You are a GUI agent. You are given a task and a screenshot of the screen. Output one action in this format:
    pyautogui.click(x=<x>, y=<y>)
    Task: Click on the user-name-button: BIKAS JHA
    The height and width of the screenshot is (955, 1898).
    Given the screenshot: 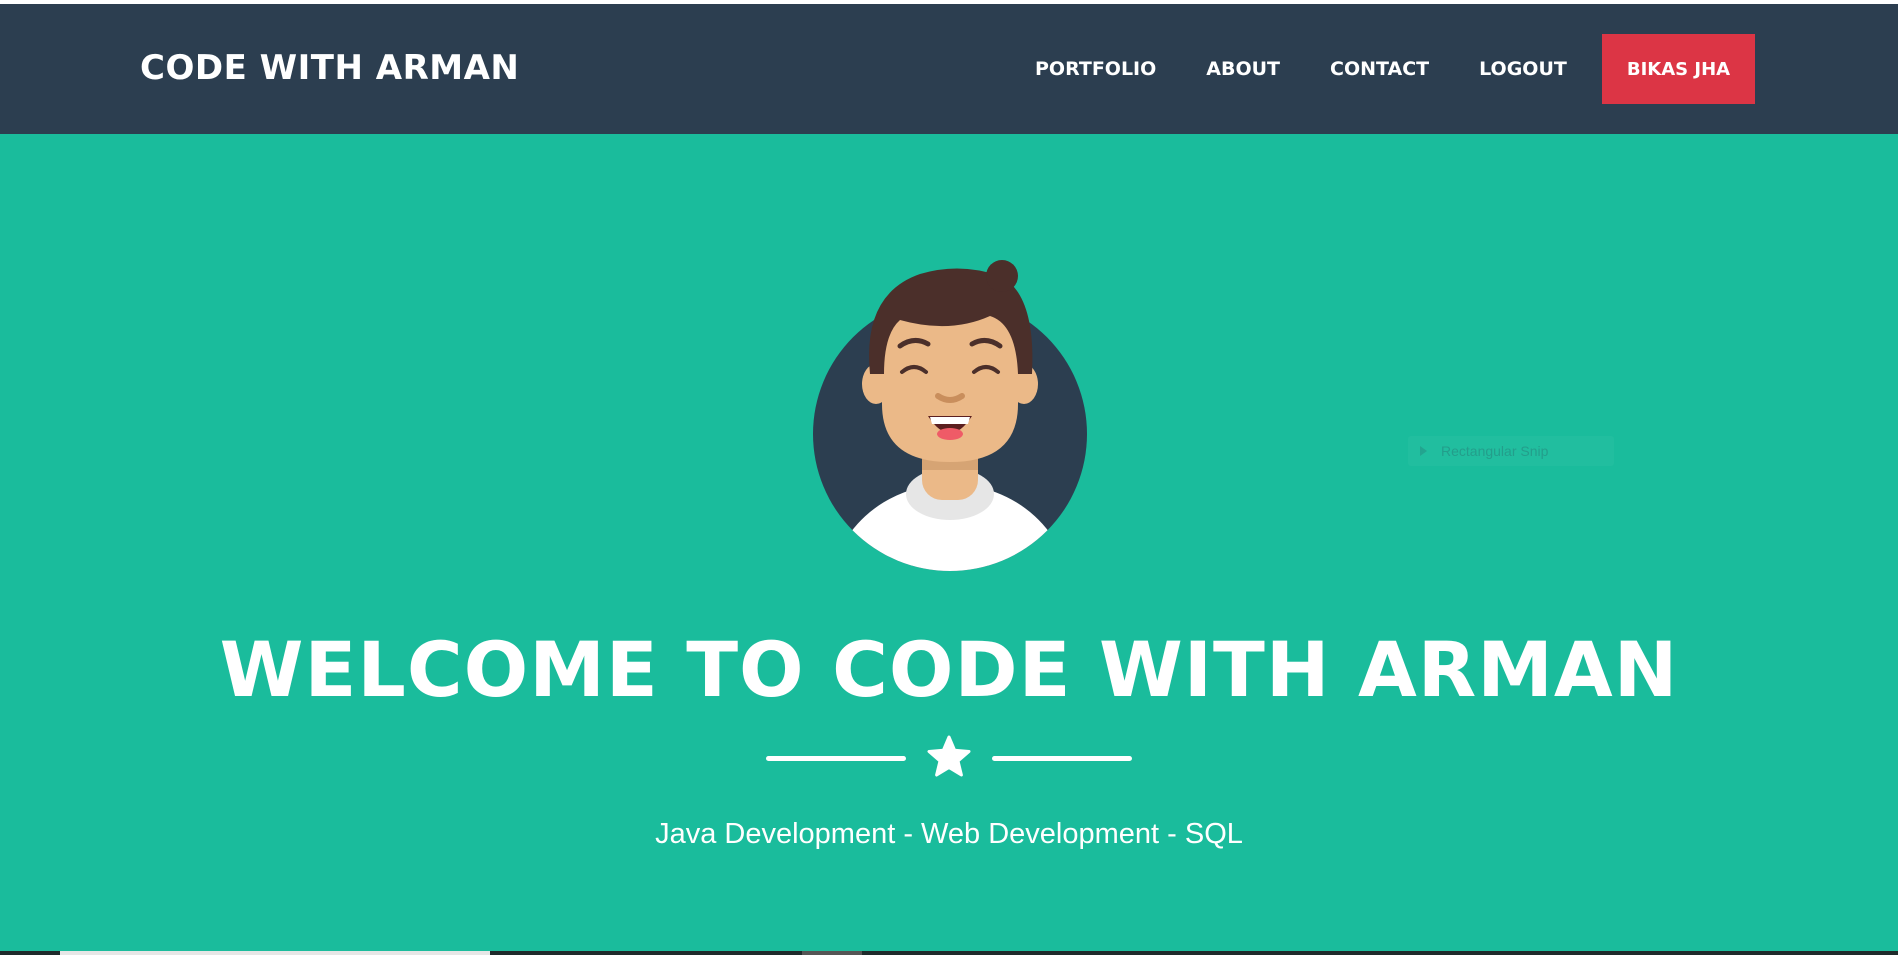 What is the action you would take?
    pyautogui.click(x=1678, y=69)
    